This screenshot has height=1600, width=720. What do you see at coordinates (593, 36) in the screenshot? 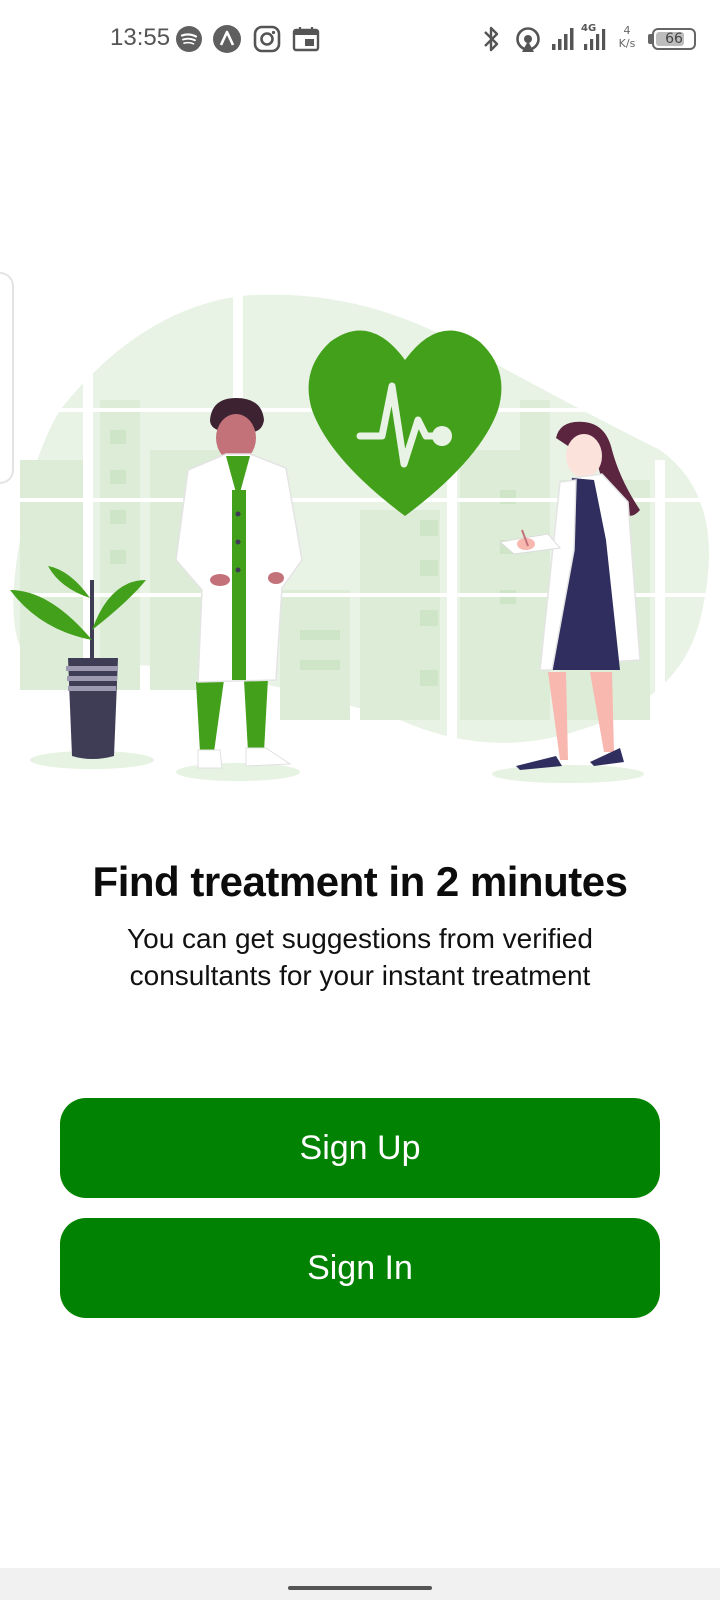
I see `signal-4g-icon: 4G` at bounding box center [593, 36].